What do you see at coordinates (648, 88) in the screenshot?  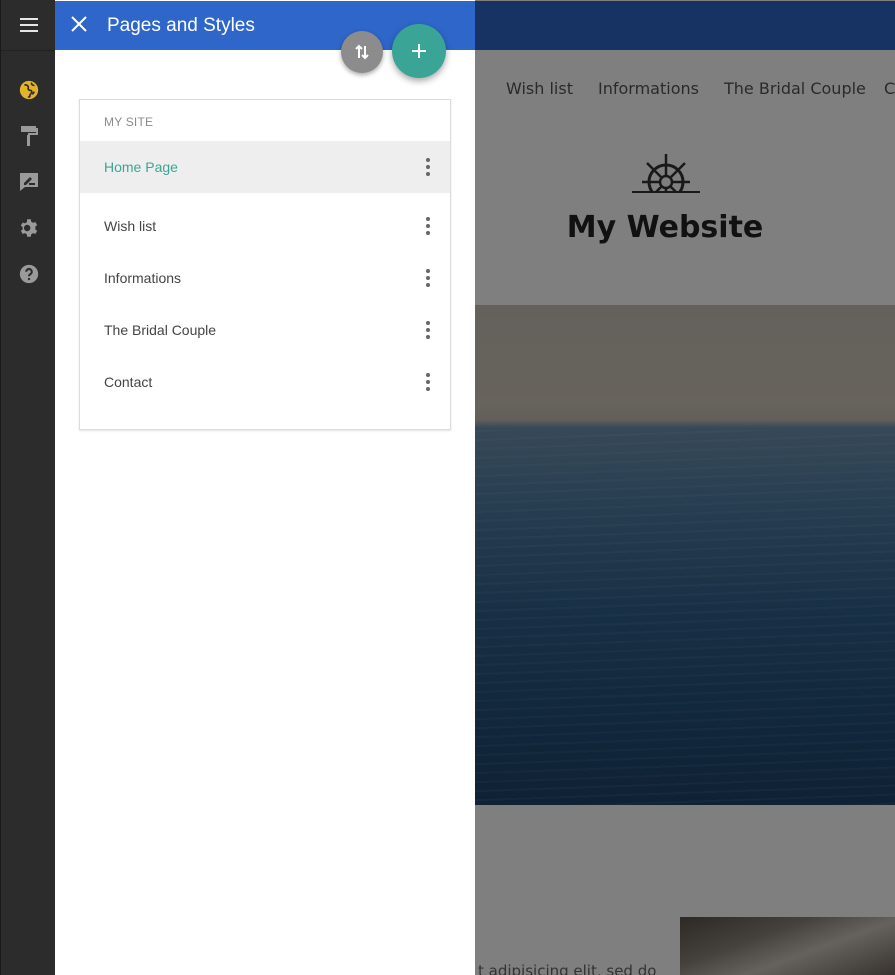 I see `preview-nav-item: Informations` at bounding box center [648, 88].